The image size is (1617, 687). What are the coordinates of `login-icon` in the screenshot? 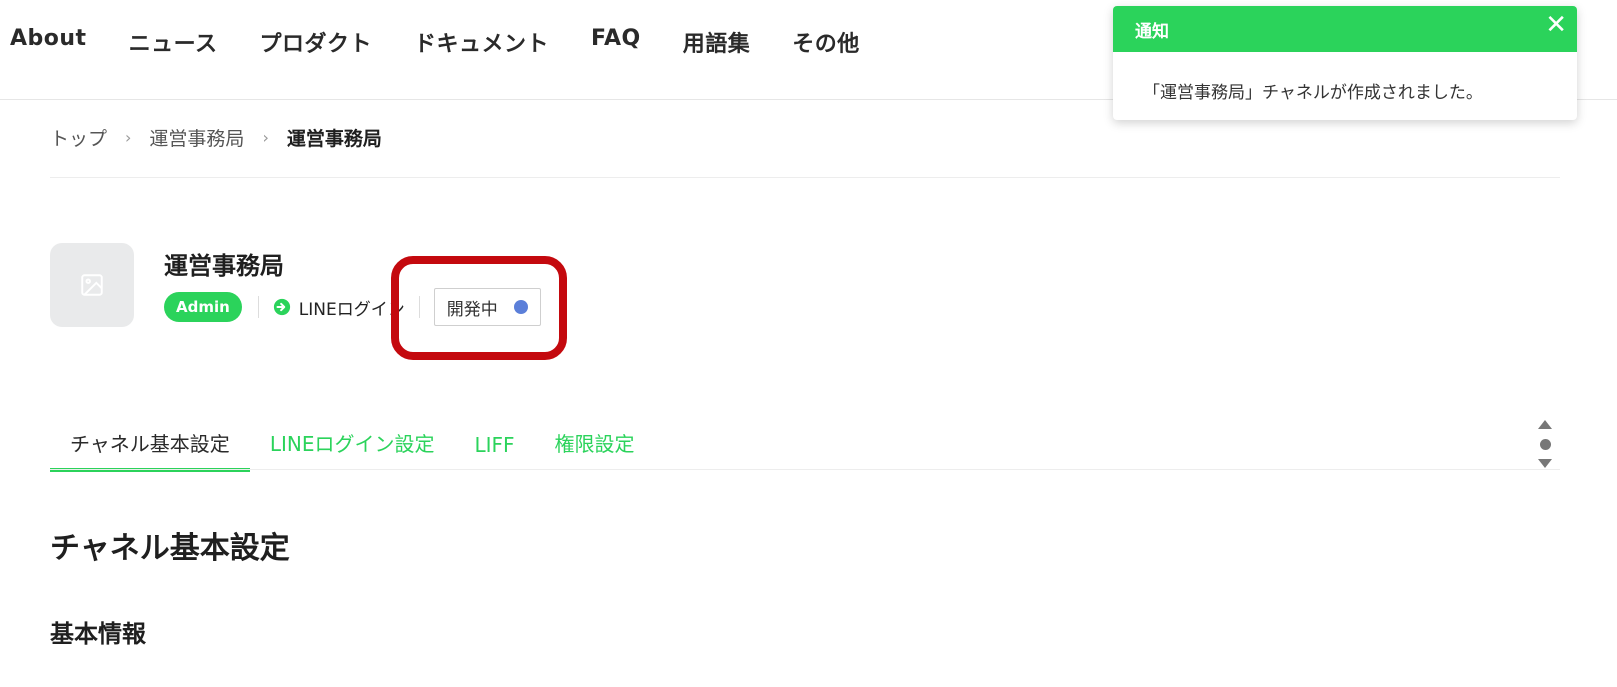 It's located at (281, 307).